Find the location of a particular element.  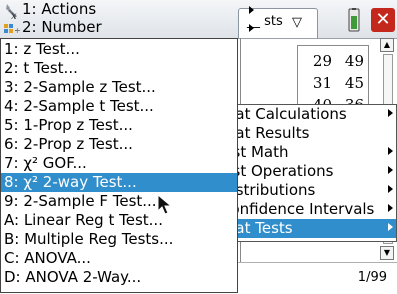

menu-item-list-operations: List Operations is located at coordinates (306, 171).